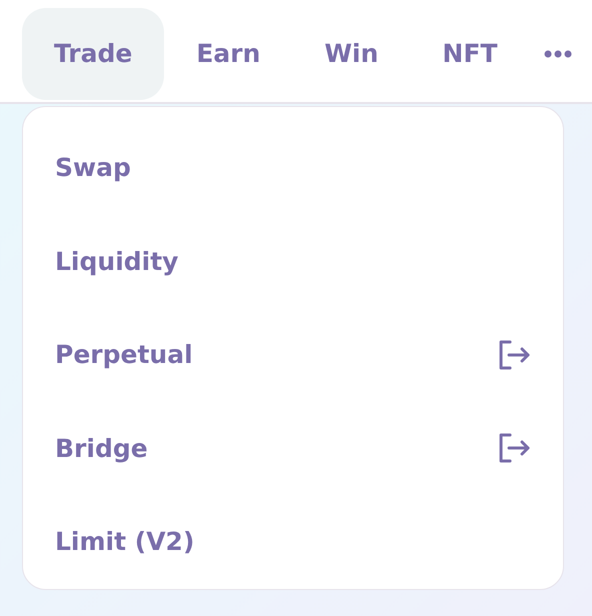 The height and width of the screenshot is (616, 592). I want to click on nav-tab: Trade, so click(93, 54).